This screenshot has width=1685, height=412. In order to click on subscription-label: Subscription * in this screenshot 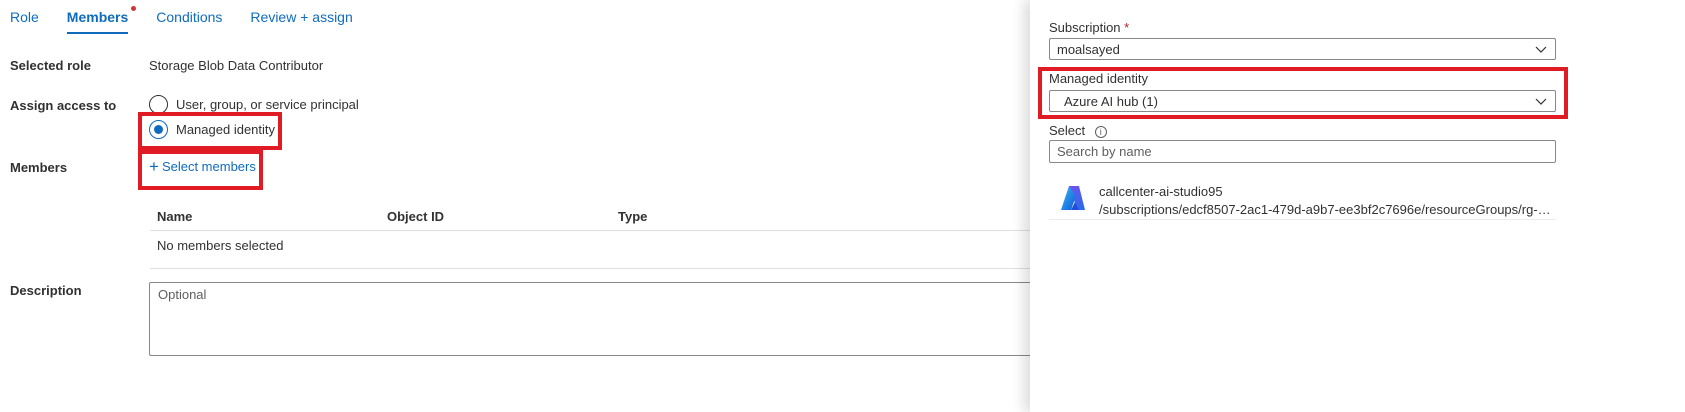, I will do `click(1089, 27)`.